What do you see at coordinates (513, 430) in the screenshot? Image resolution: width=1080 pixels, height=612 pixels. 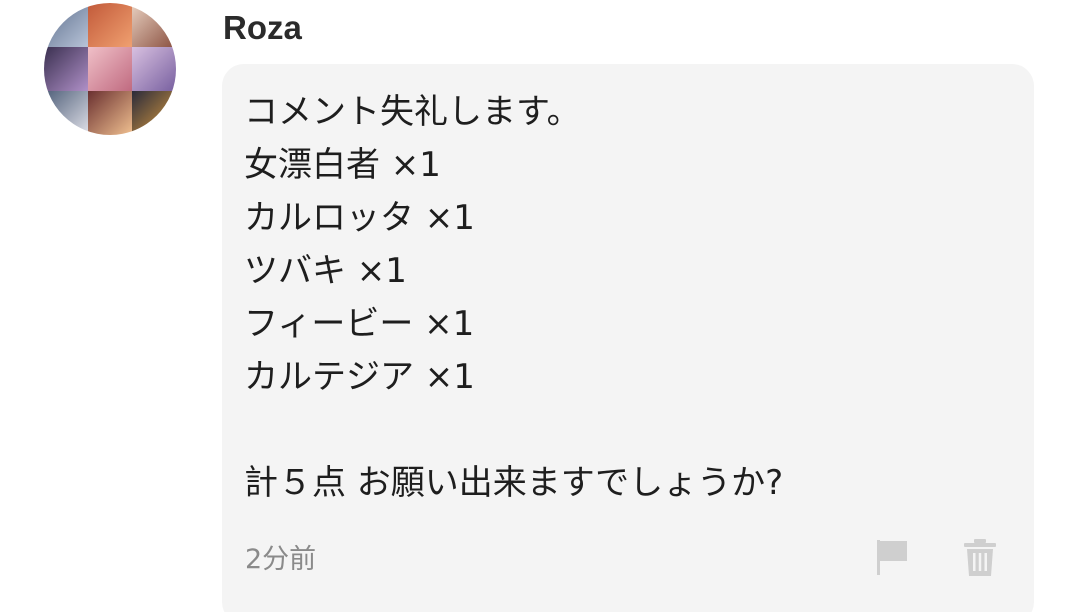 I see `comment-line` at bounding box center [513, 430].